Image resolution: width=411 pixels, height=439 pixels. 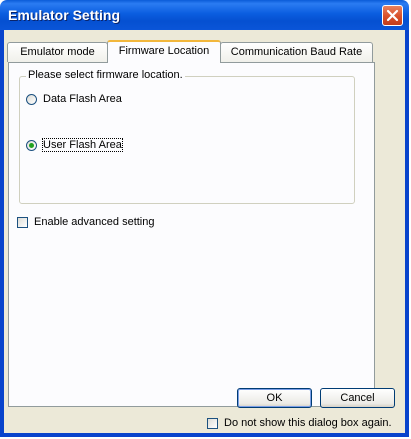 I want to click on tab-emulator-mode: Emulator mode, so click(x=57, y=52).